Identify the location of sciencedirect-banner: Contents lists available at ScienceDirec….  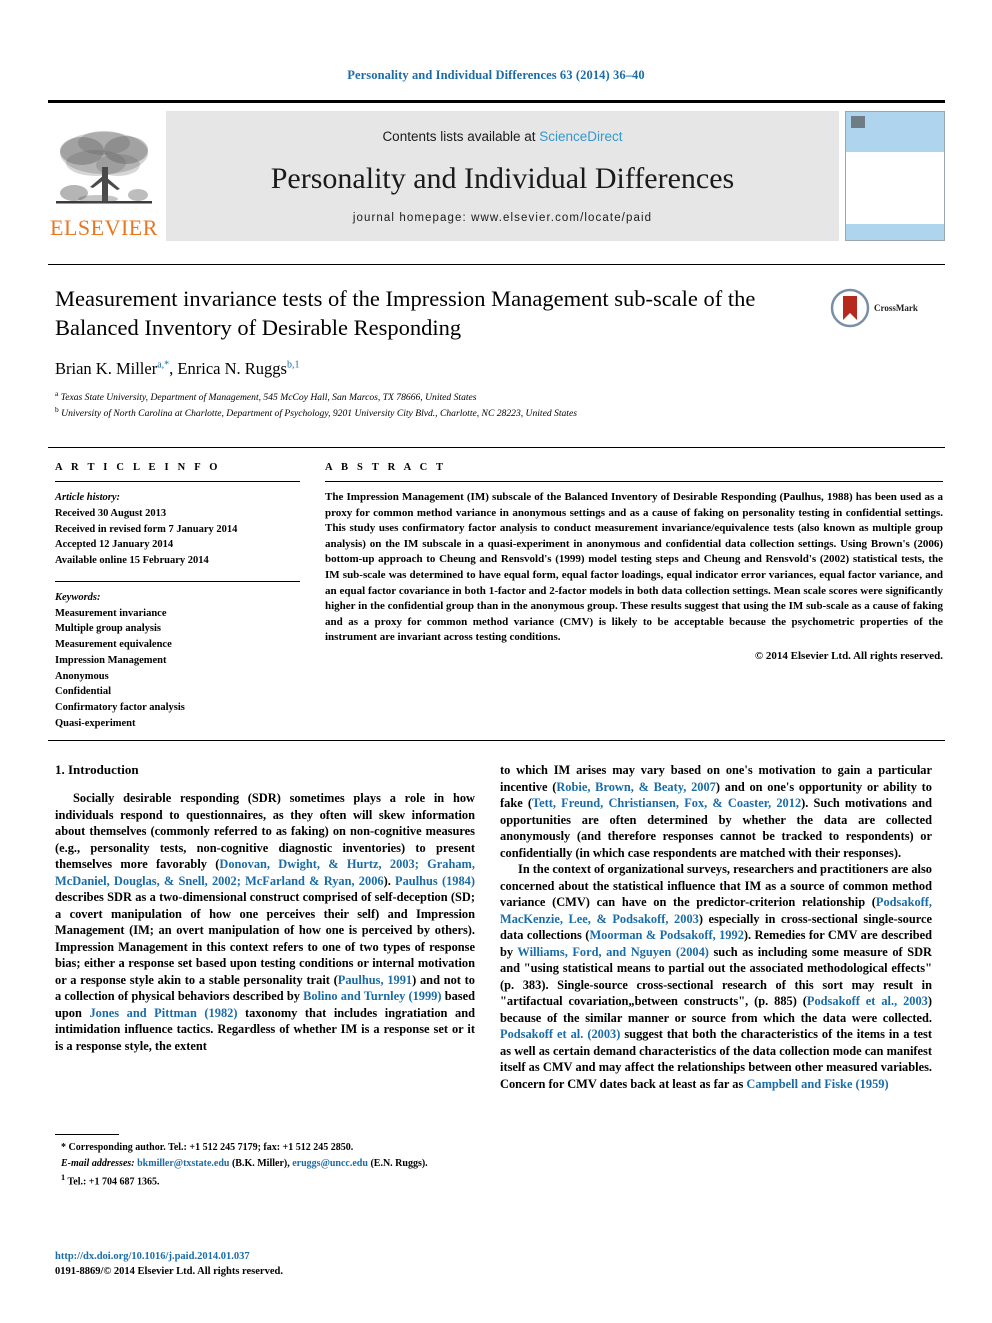
(502, 176).